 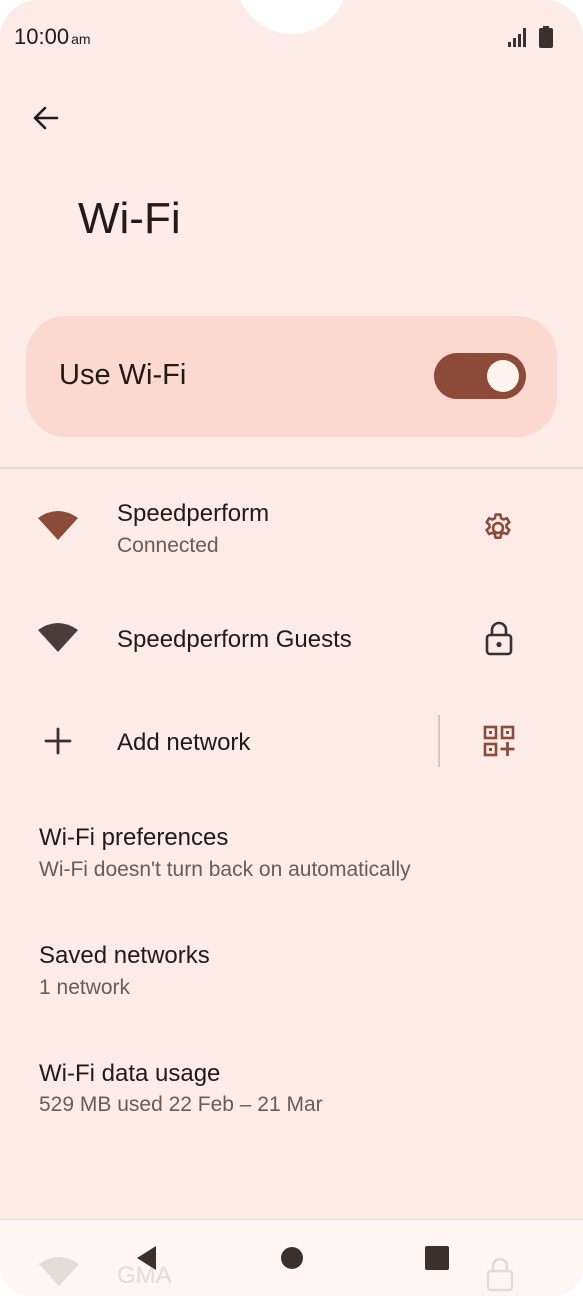 What do you see at coordinates (123, 375) in the screenshot?
I see `use-wifi-label: Use Wi-Fi` at bounding box center [123, 375].